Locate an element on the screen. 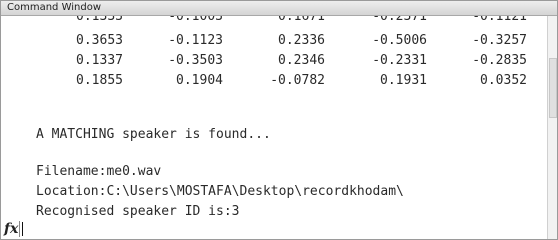 This screenshot has height=240, width=558. matrix-row: 0.1337 -0.3503 0.2346 -0.2331 -0.2835 is located at coordinates (273, 61).